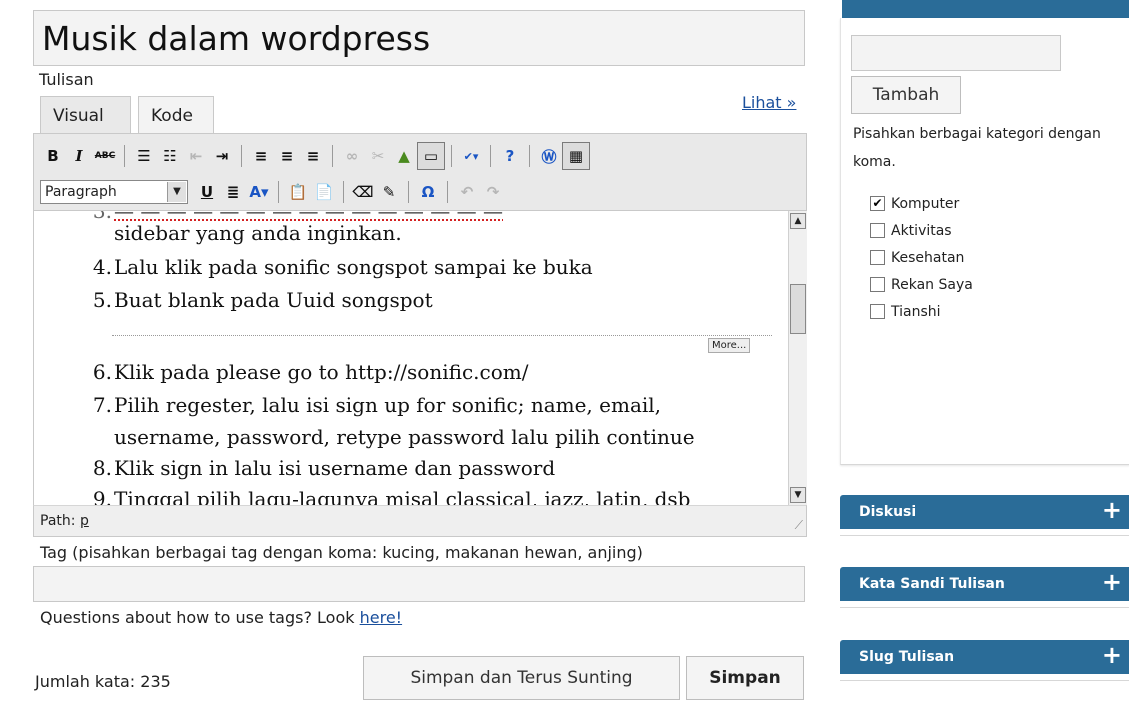 The image size is (1129, 707). Describe the element at coordinates (102, 267) in the screenshot. I see `list-number: 4.` at that location.